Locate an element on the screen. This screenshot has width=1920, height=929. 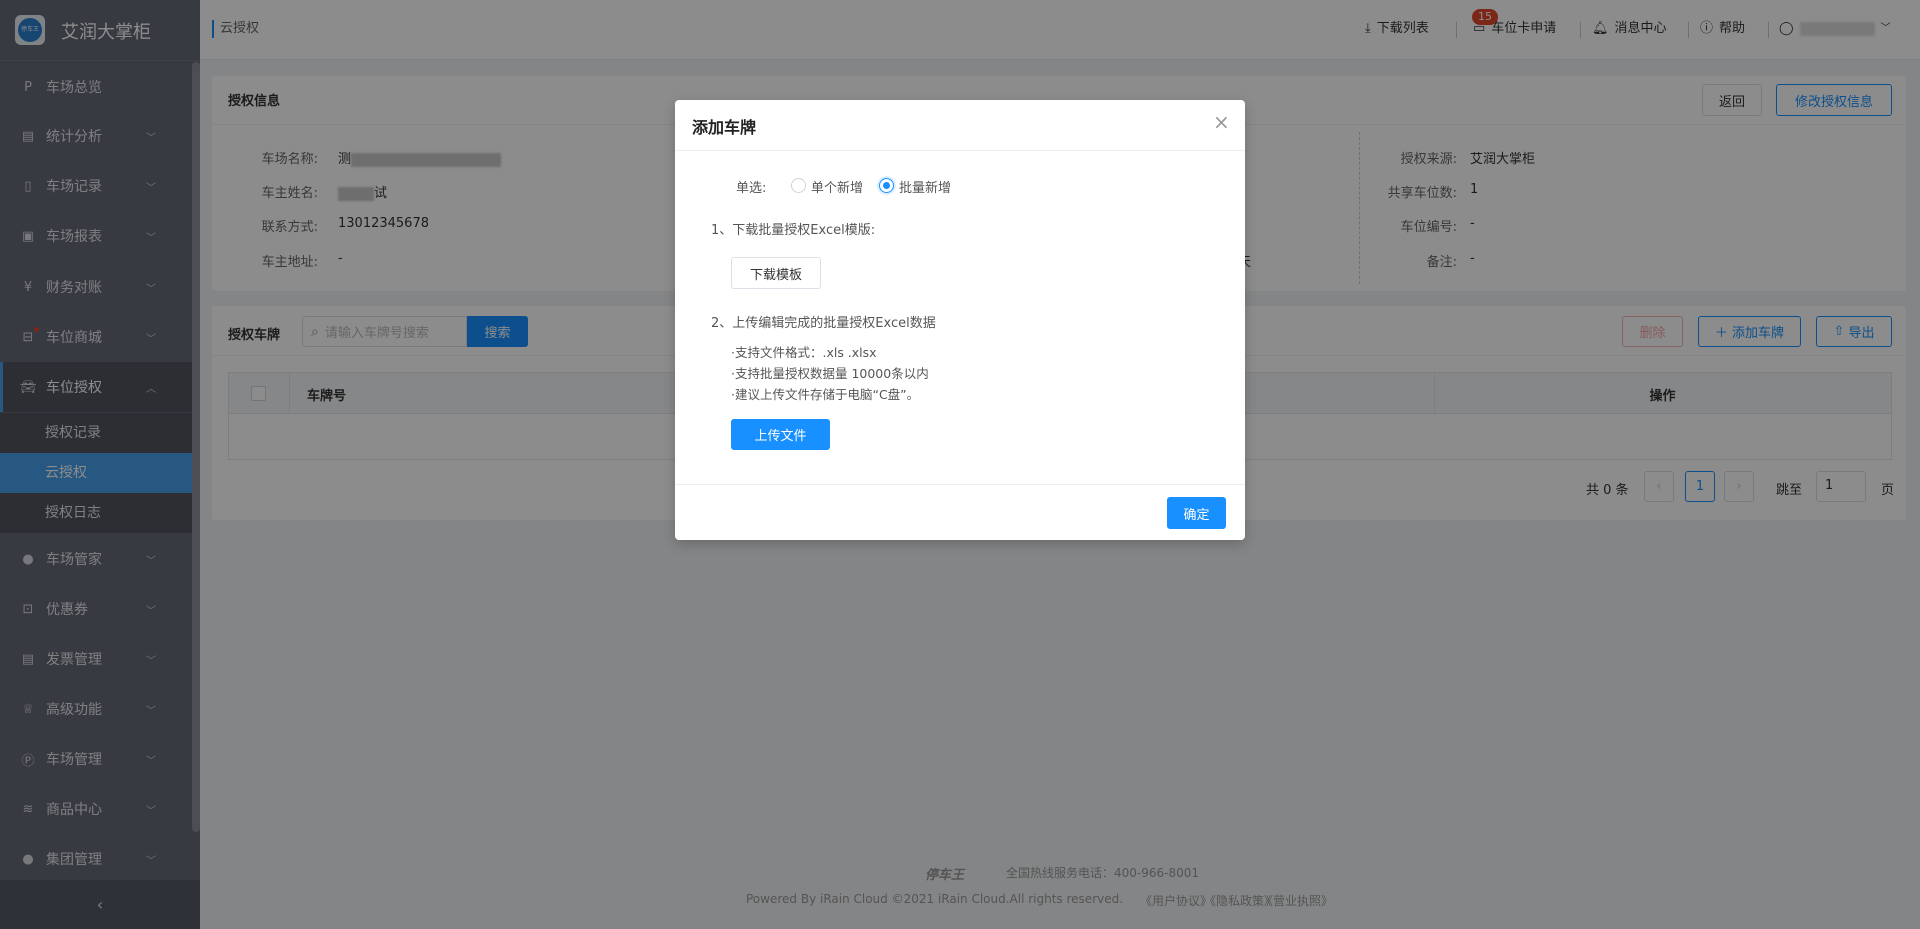
single-add-label: 单个新增 is located at coordinates (837, 186).